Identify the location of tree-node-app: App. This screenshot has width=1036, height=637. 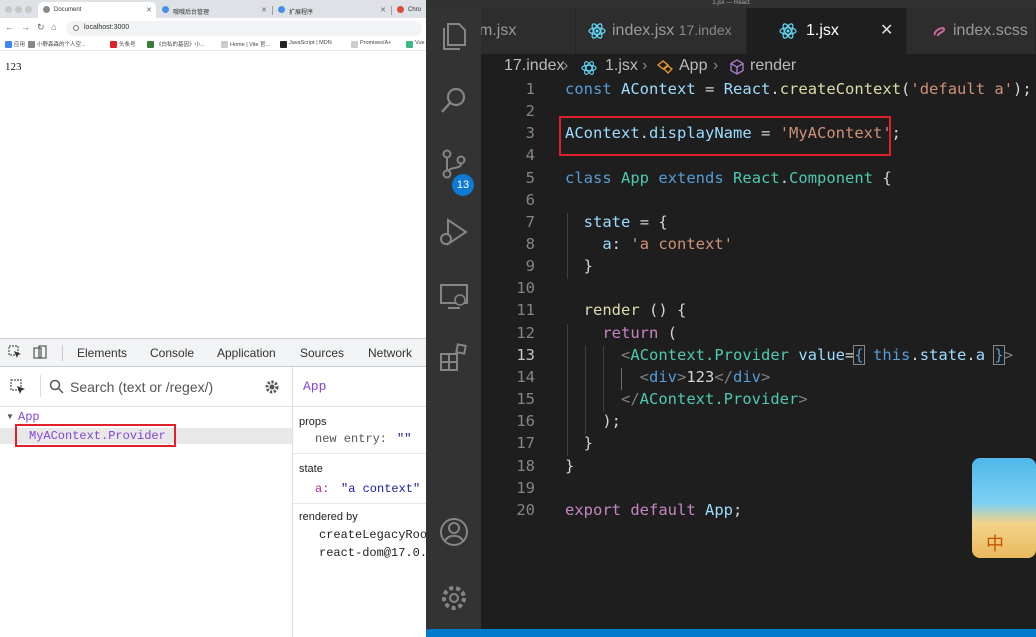
(29, 417).